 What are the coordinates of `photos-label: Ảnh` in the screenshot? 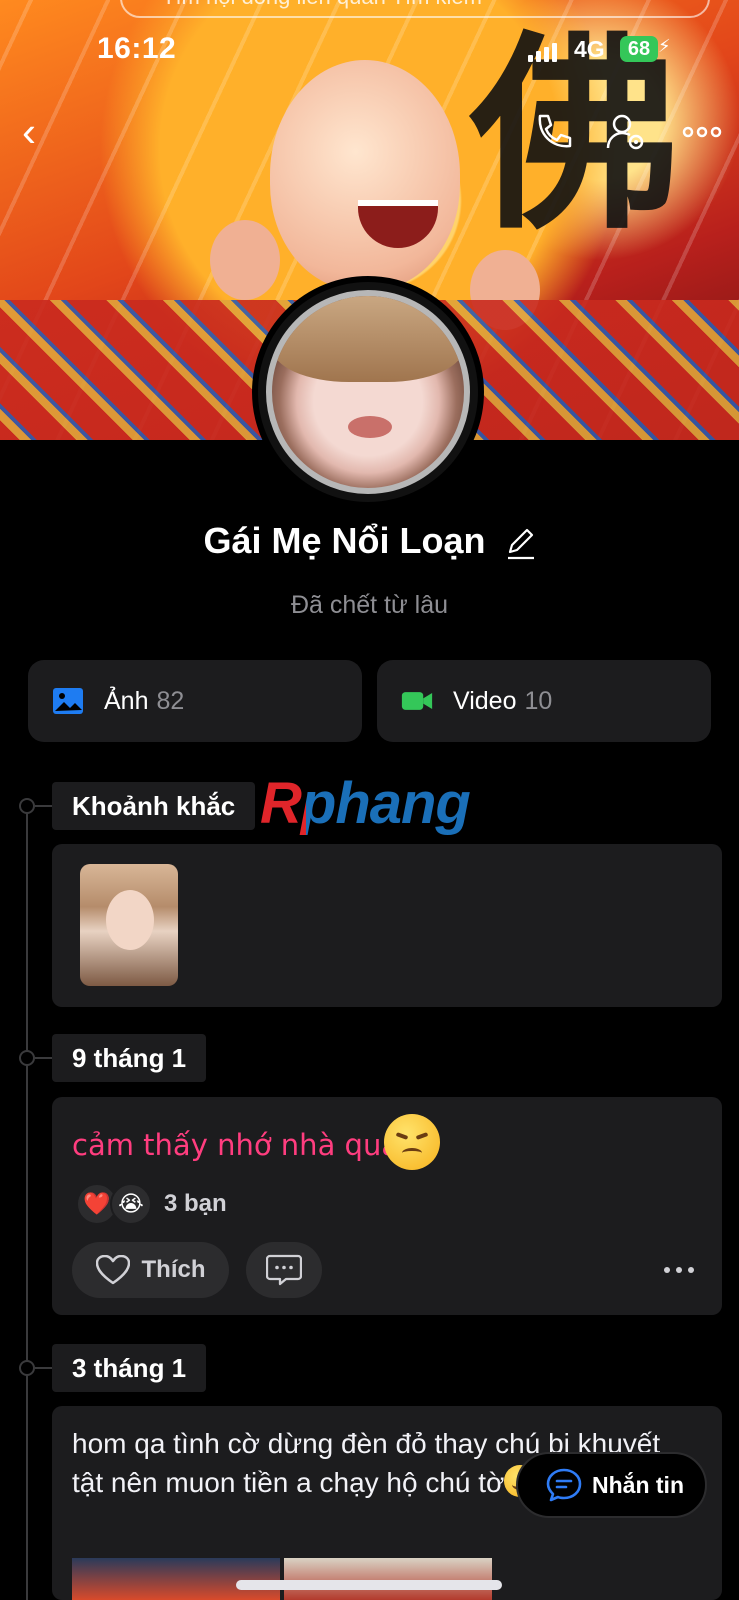 It's located at (126, 700).